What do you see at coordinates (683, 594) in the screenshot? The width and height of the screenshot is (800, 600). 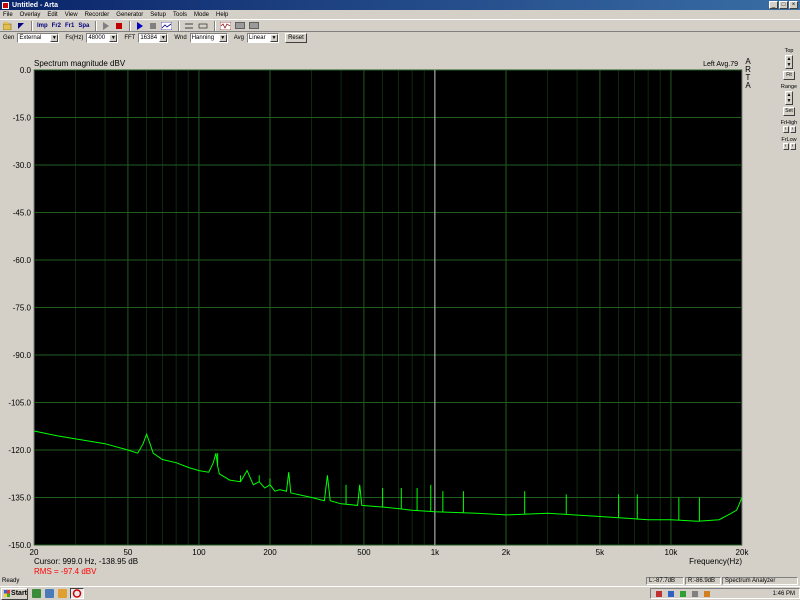 I see `update-icon` at bounding box center [683, 594].